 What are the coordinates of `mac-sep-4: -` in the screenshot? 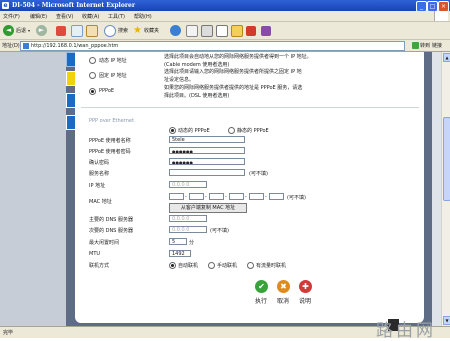 It's located at (246, 197).